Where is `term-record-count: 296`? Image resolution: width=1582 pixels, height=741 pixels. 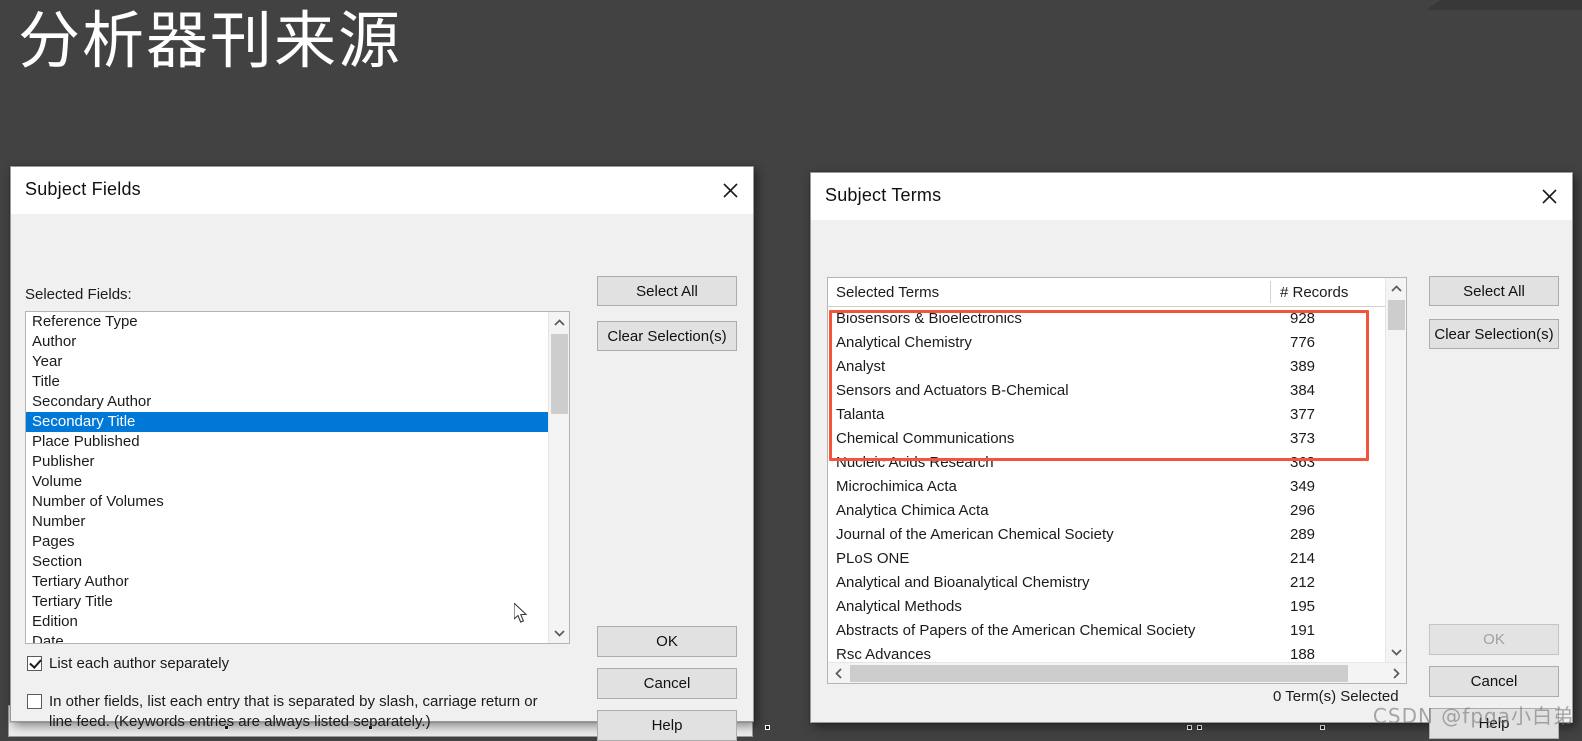
term-record-count: 296 is located at coordinates (1303, 510).